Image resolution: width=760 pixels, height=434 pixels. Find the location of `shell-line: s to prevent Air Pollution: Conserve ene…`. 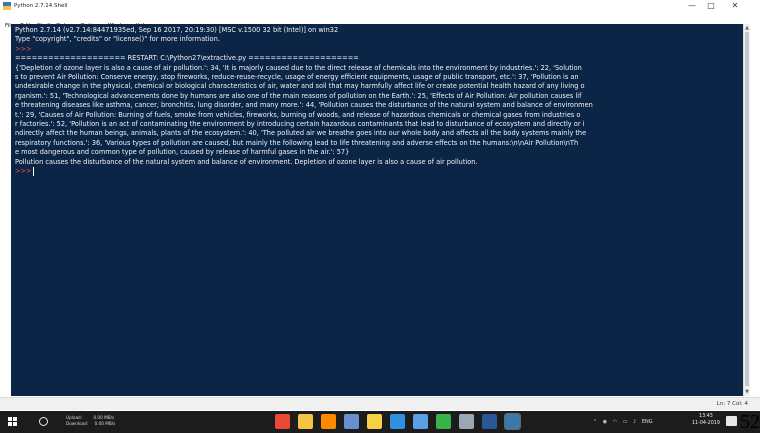

shell-line: s to prevent Air Pollution: Conserve ene… is located at coordinates (376, 77).